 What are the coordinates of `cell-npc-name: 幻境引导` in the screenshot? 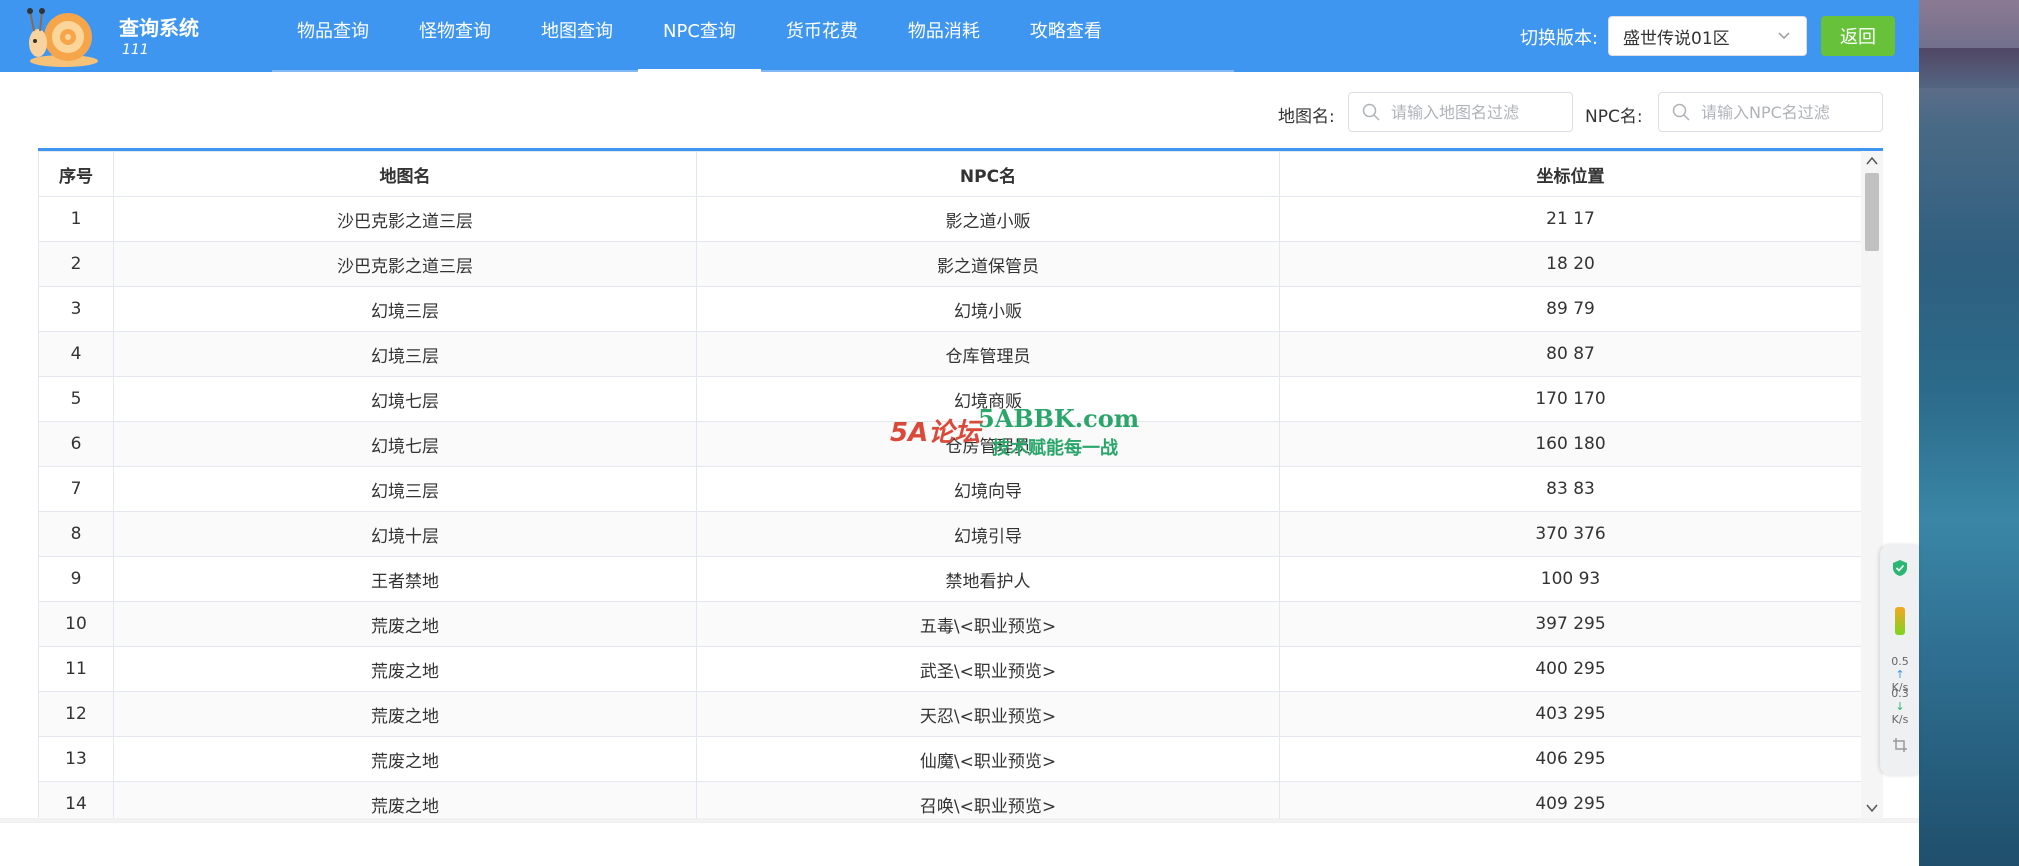 It's located at (988, 534).